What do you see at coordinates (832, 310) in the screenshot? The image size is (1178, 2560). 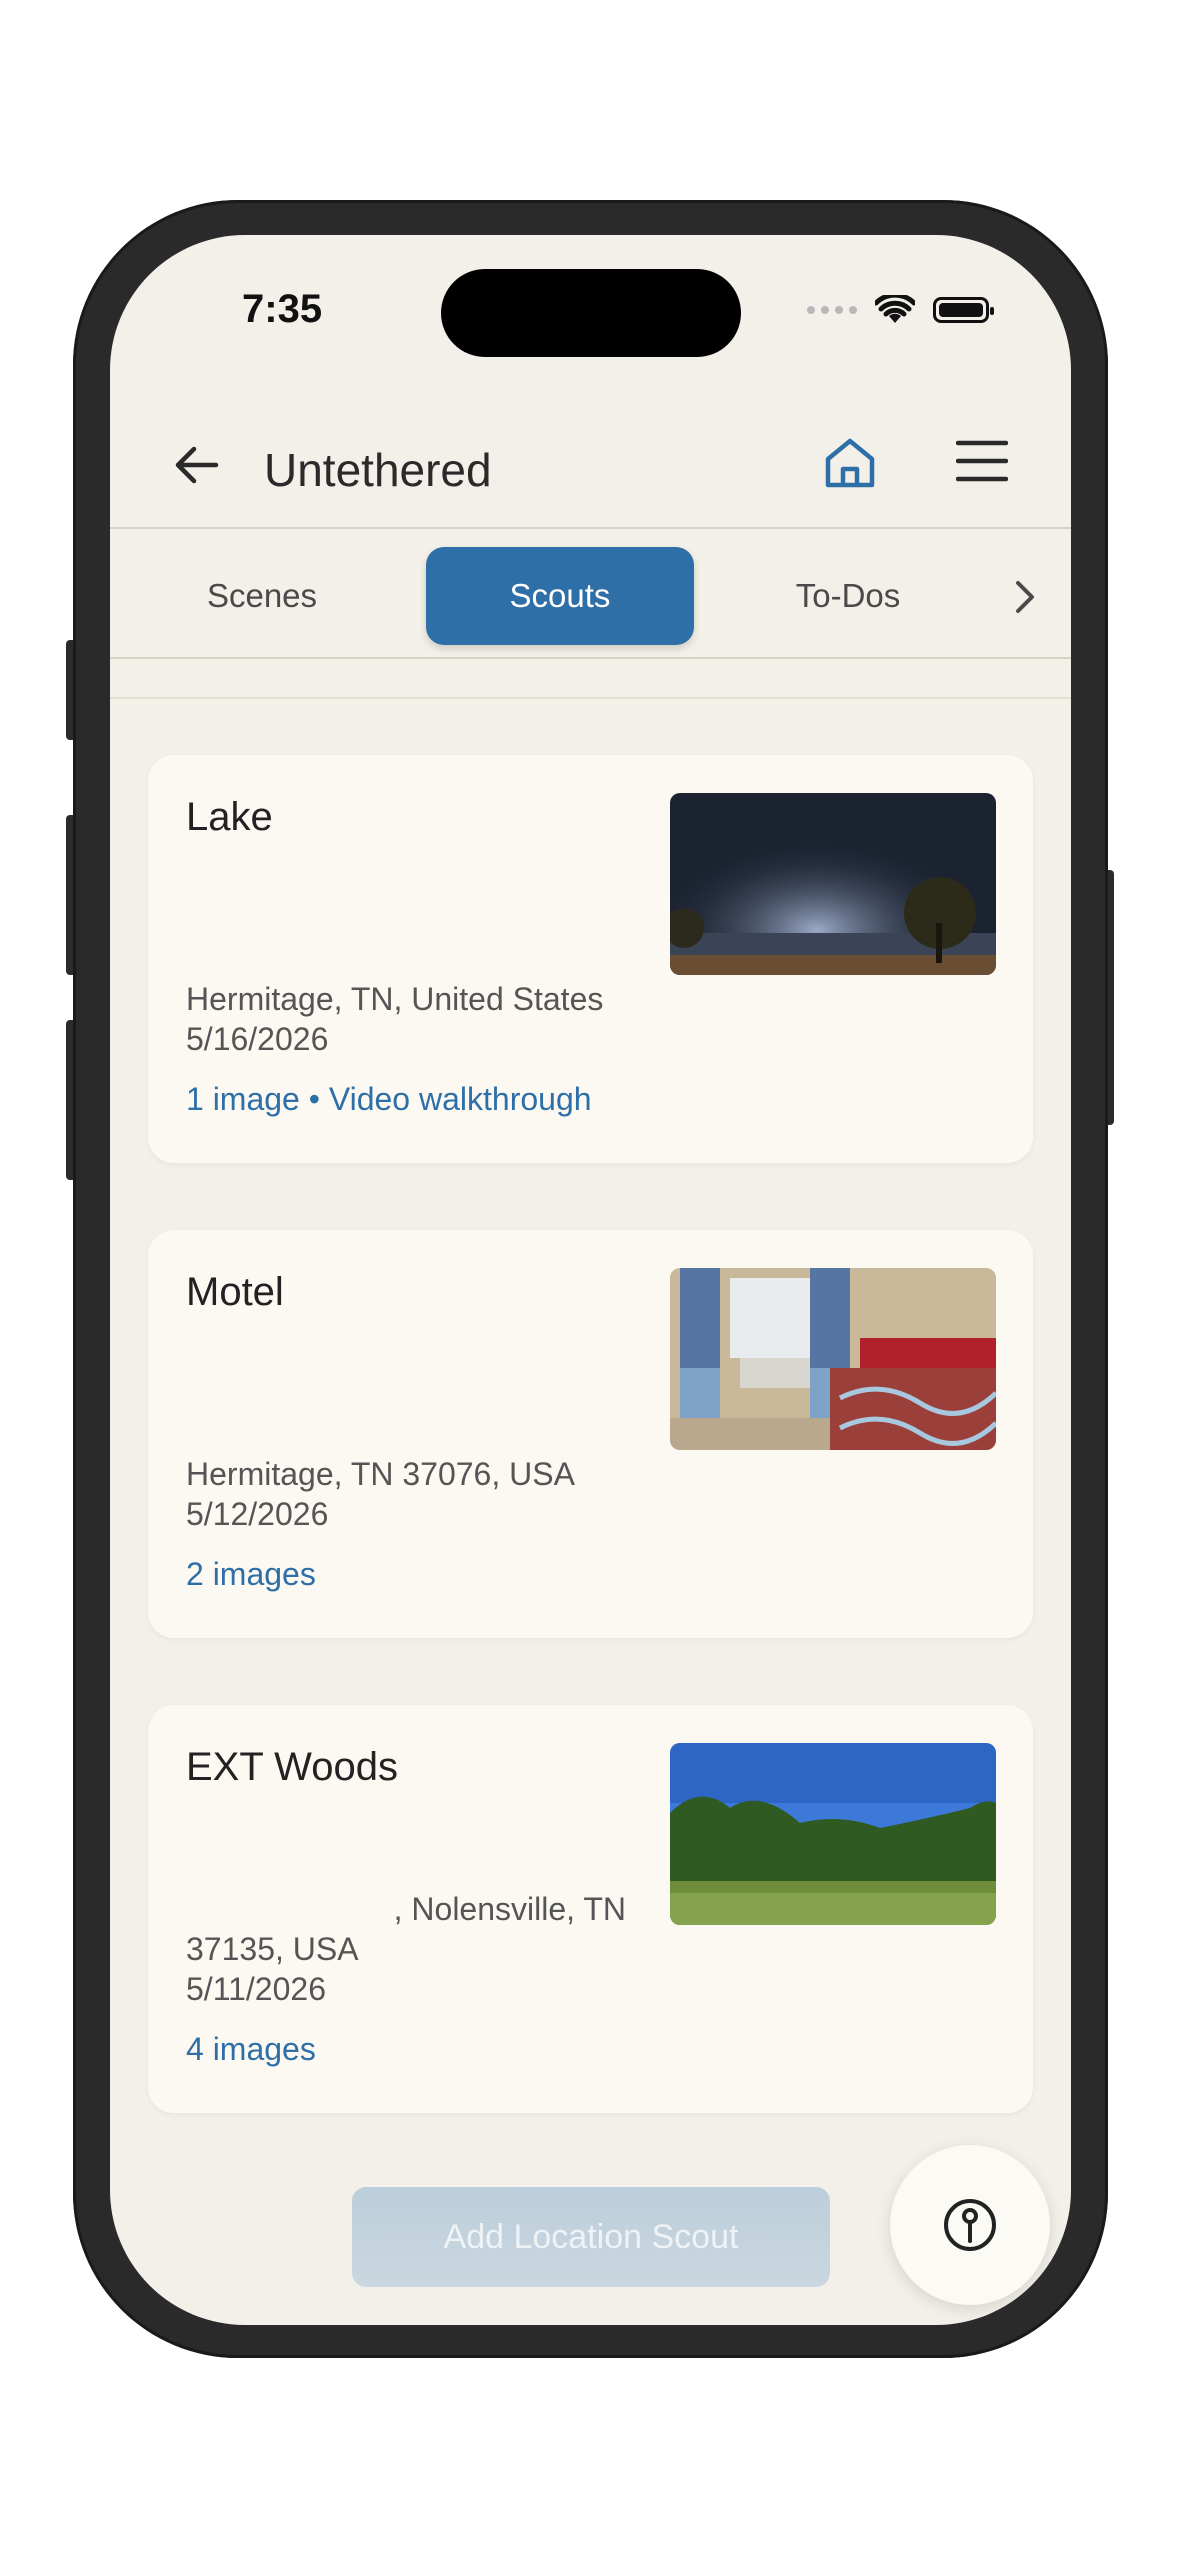 I see `signal-dots-icon` at bounding box center [832, 310].